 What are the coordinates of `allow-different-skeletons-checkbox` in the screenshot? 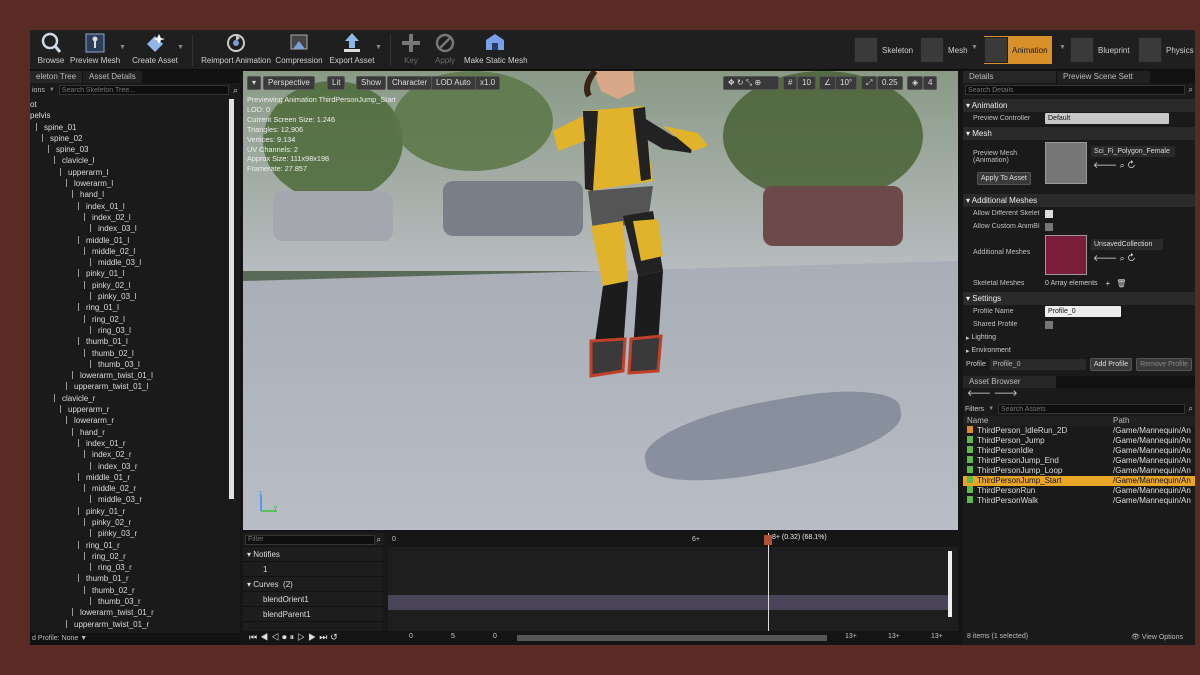 It's located at (1049, 213).